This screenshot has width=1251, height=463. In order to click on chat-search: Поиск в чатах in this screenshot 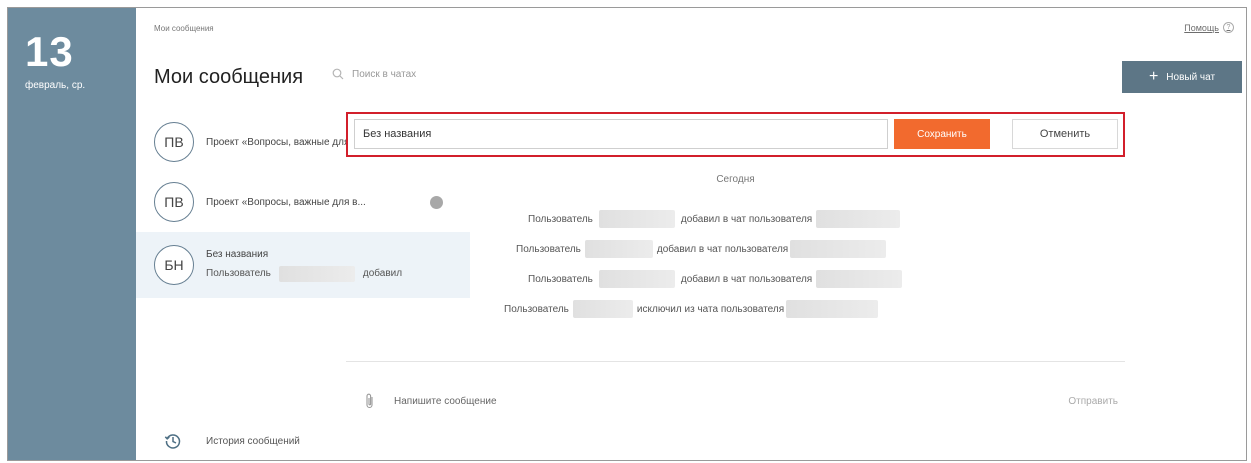, I will do `click(374, 74)`.